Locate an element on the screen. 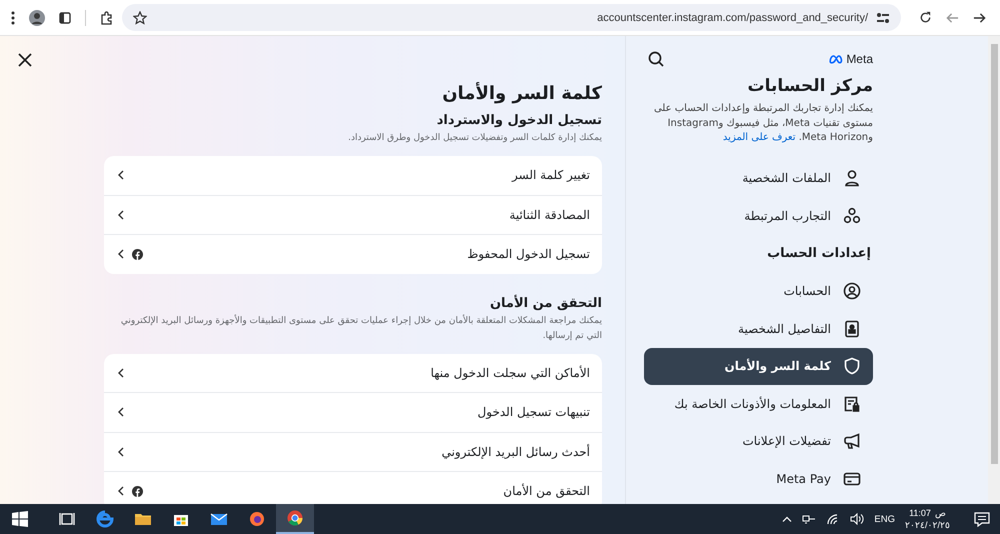  section-description: يمكنك إدارة كلمات السر وتفضيلات تسجيل الدخول وطرق الاسترداد. is located at coordinates (474, 138).